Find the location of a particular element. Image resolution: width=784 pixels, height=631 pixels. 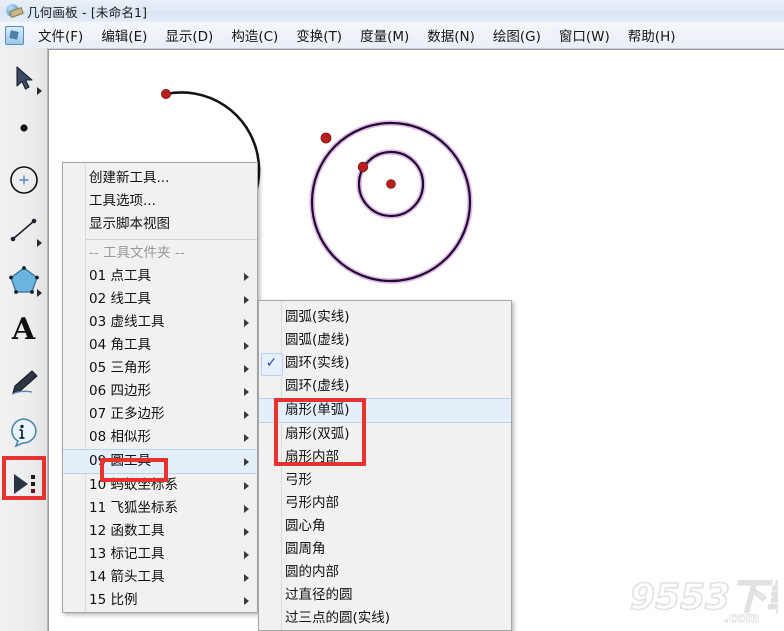

menu-display: 显示(D) is located at coordinates (189, 35).